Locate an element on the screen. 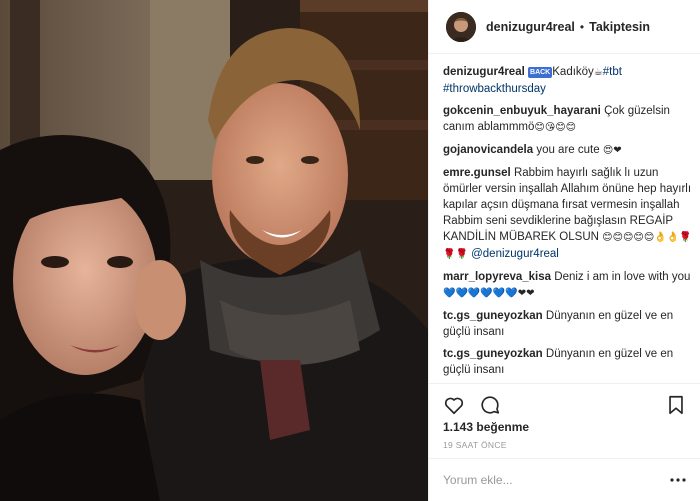 The height and width of the screenshot is (501, 700). list-item: gojanovicandela you are cute 😍❤ is located at coordinates (568, 150).